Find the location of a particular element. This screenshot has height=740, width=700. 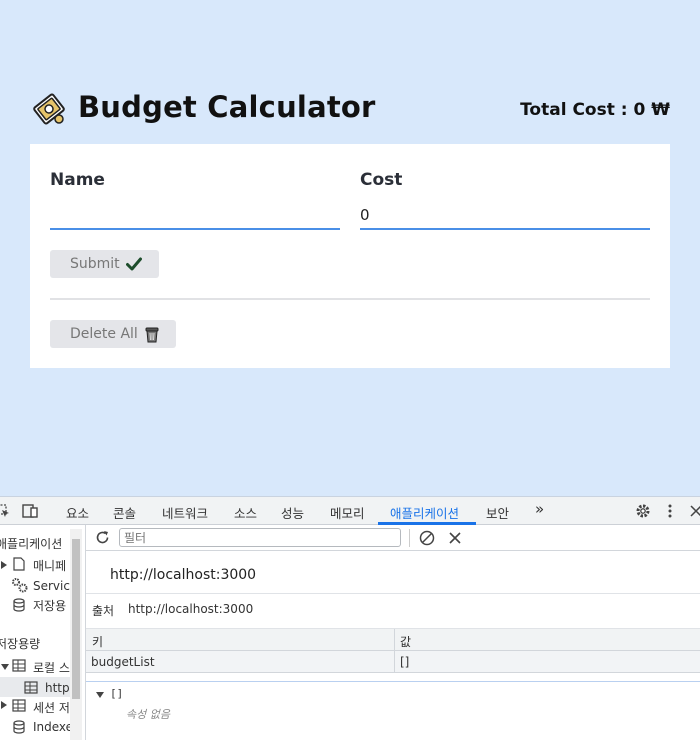

row-key: budgetList is located at coordinates (123, 662).